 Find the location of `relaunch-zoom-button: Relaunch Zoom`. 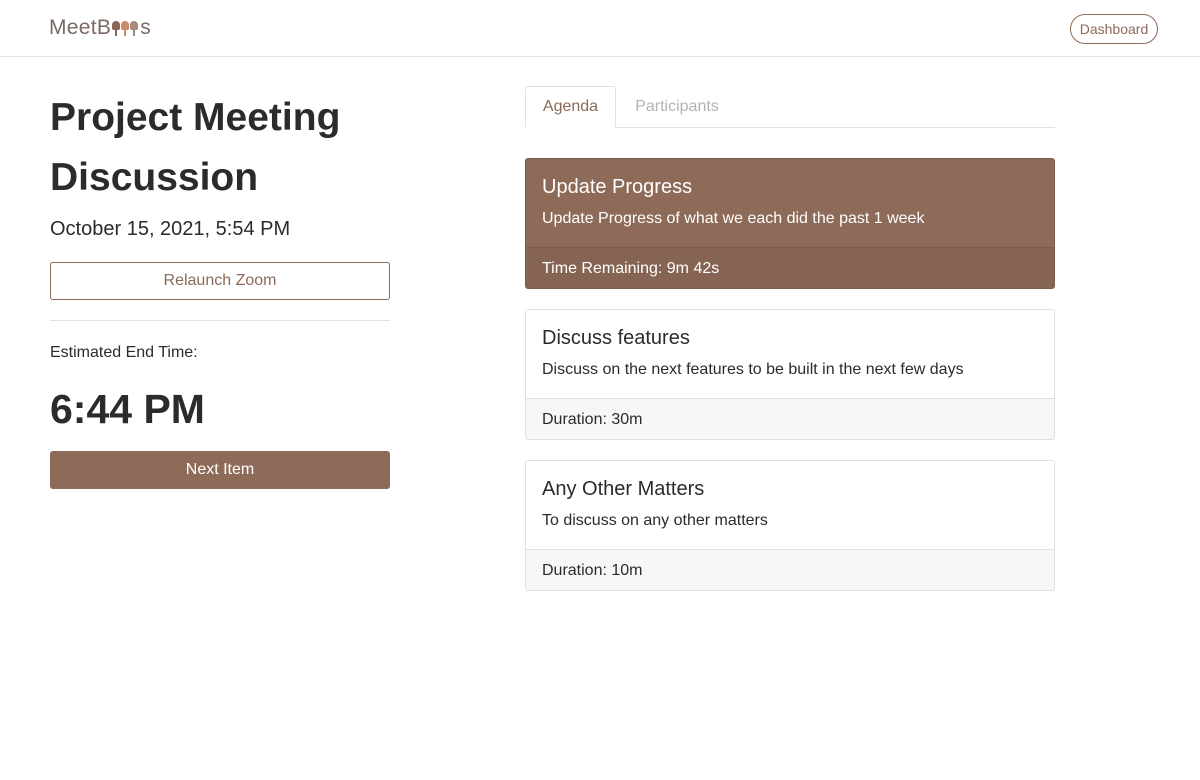

relaunch-zoom-button: Relaunch Zoom is located at coordinates (220, 281).